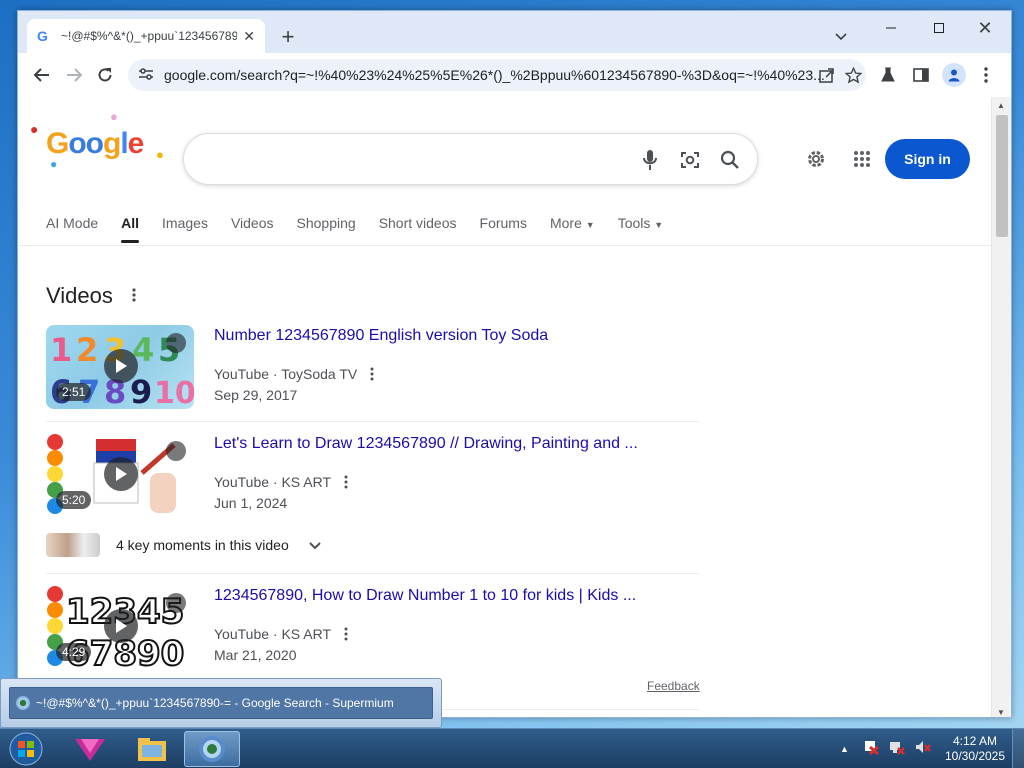 The image size is (1024, 768). What do you see at coordinates (1018, 748) in the screenshot?
I see `show-desktop-button` at bounding box center [1018, 748].